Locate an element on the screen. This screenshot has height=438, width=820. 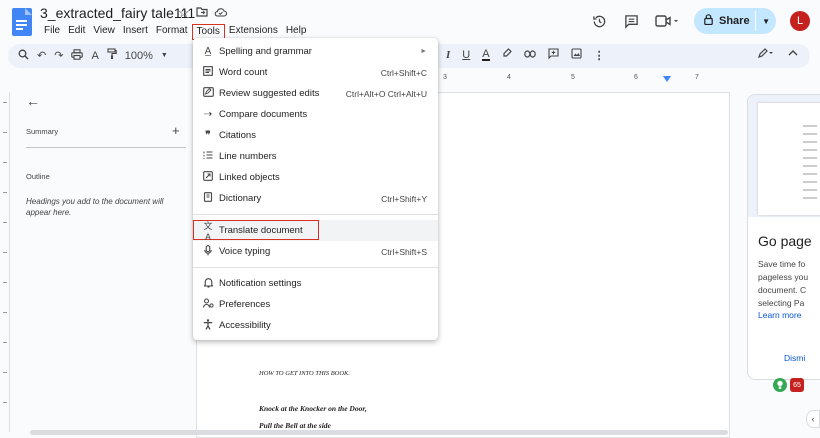
menu-item-translate-document: 文A Translate document is located at coordinates (315, 231).